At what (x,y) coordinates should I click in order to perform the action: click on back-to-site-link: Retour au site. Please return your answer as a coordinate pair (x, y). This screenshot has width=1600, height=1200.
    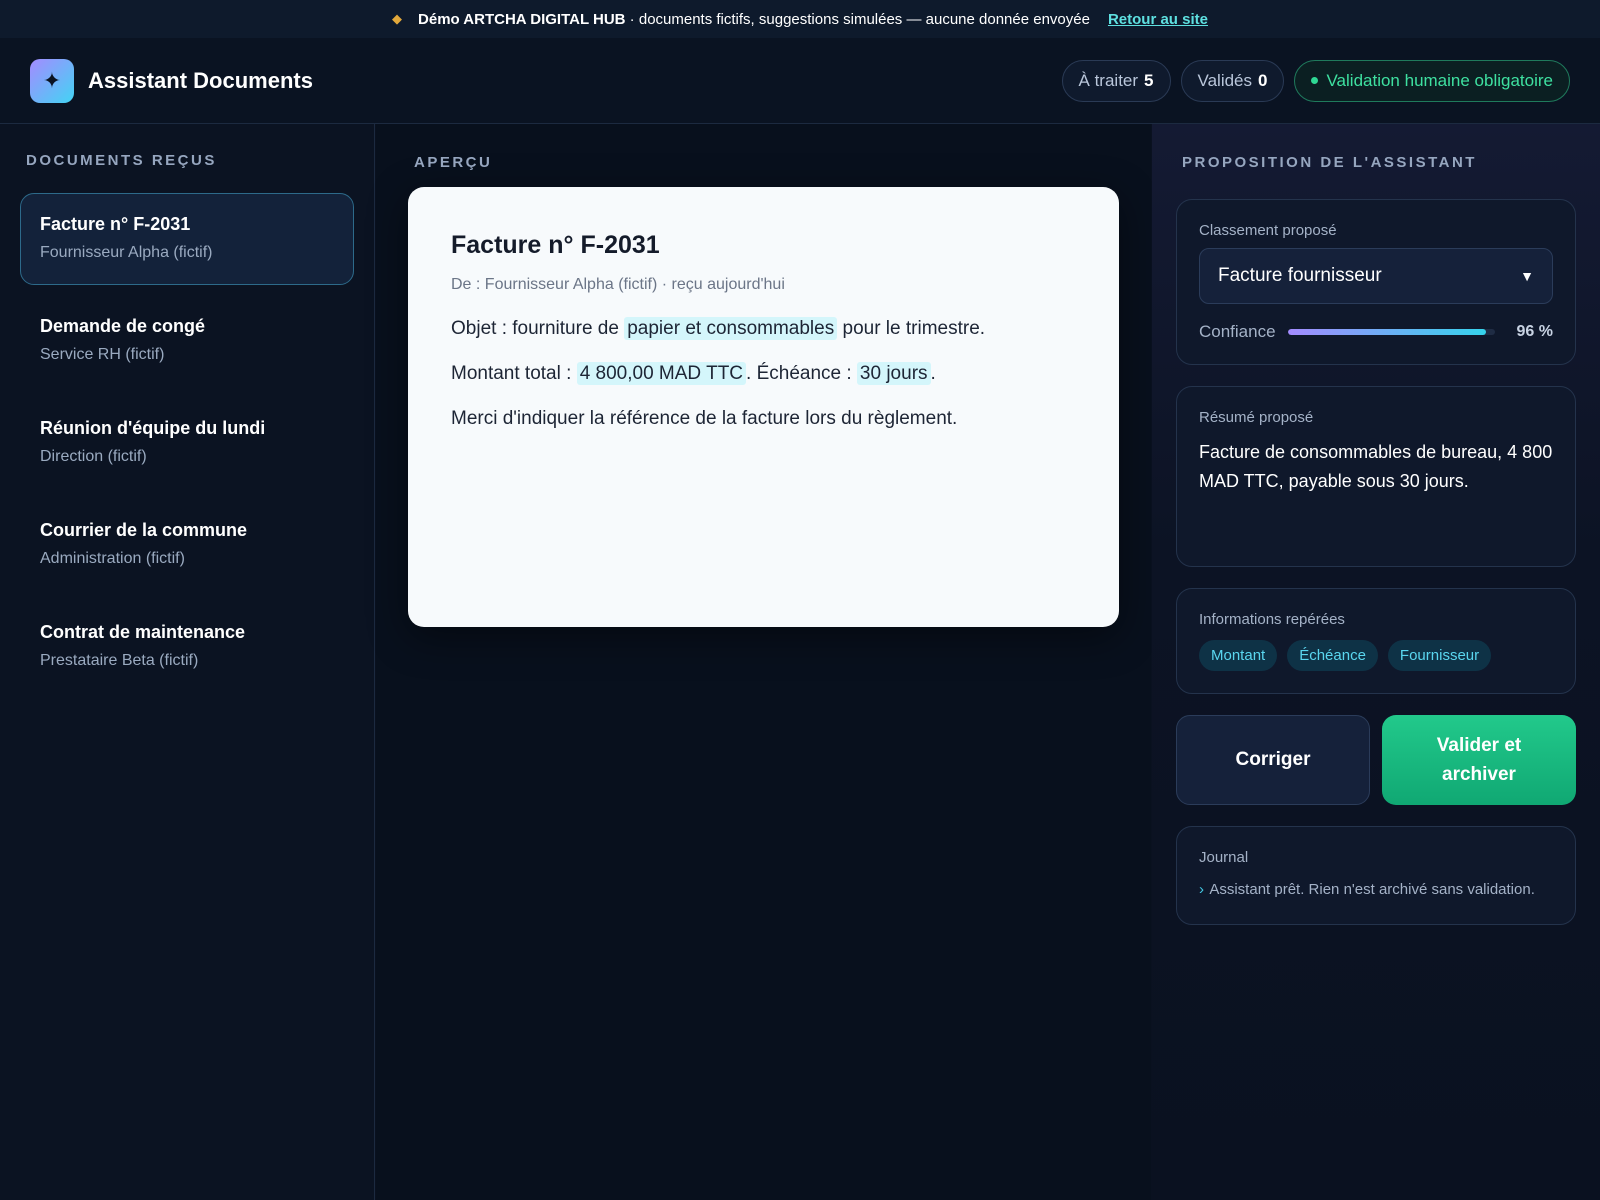
    Looking at the image, I should click on (1158, 19).